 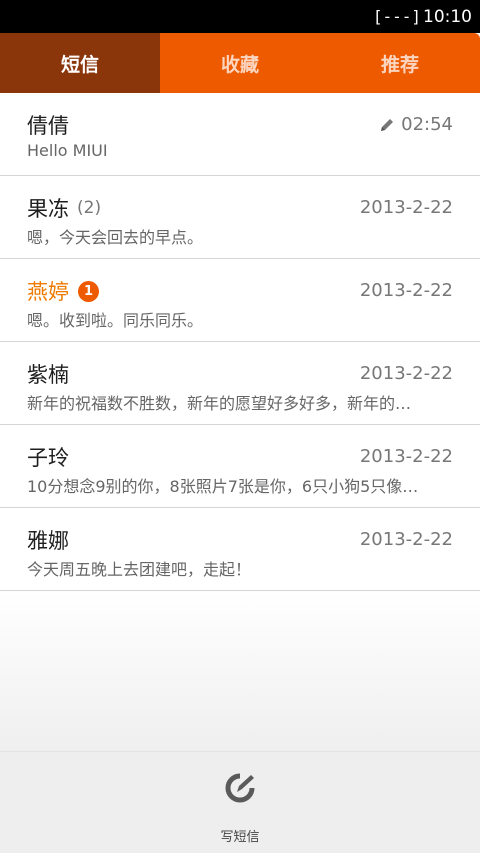 I want to click on battery-indicator: [---], so click(x=396, y=16).